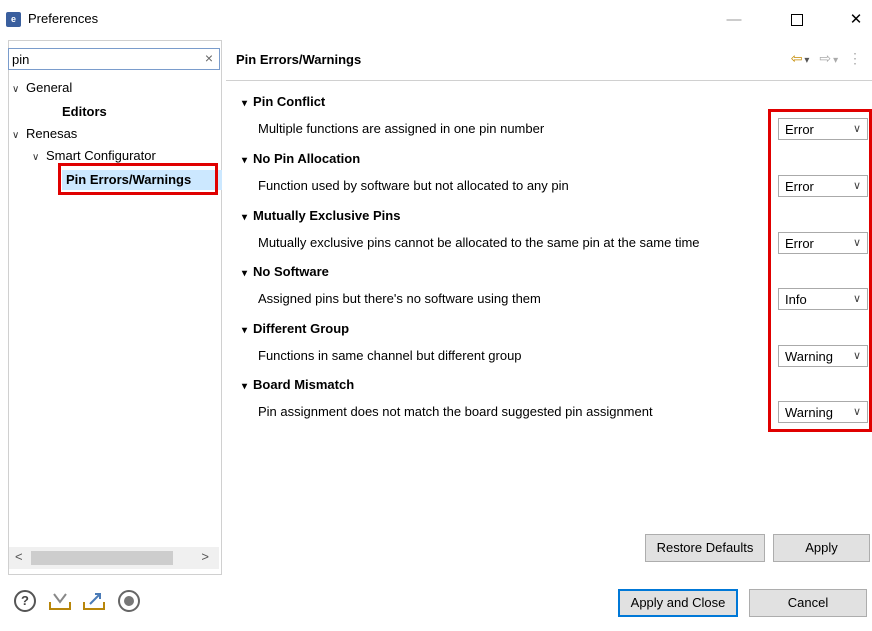 This screenshot has height=631, width=872. Describe the element at coordinates (49, 87) in the screenshot. I see `tree-item-label: General` at that location.